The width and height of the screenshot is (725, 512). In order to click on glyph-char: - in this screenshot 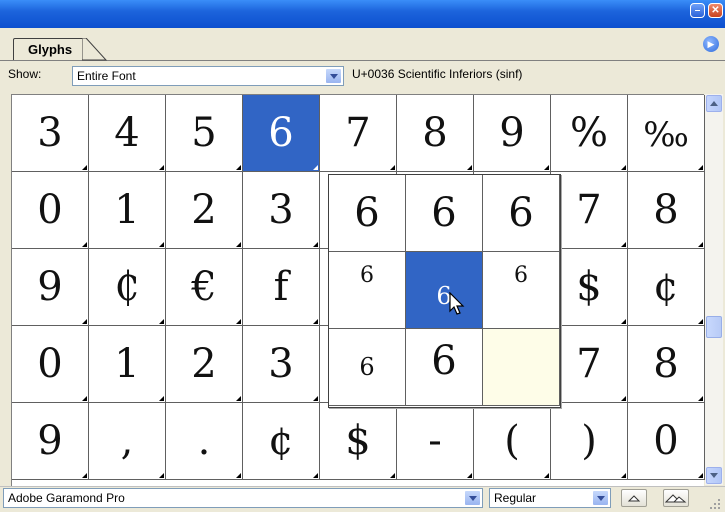, I will do `click(435, 441)`.